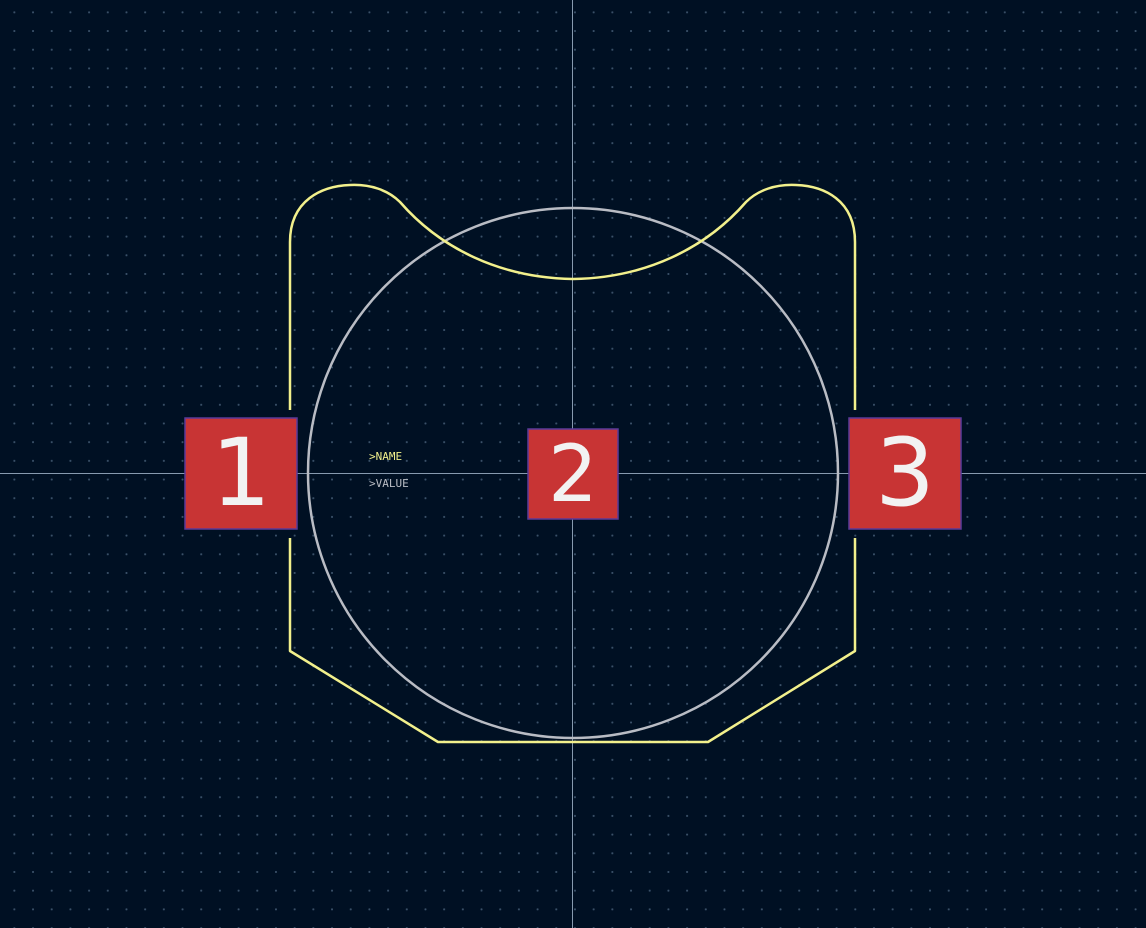  I want to click on pad-3: 3, so click(905, 473).